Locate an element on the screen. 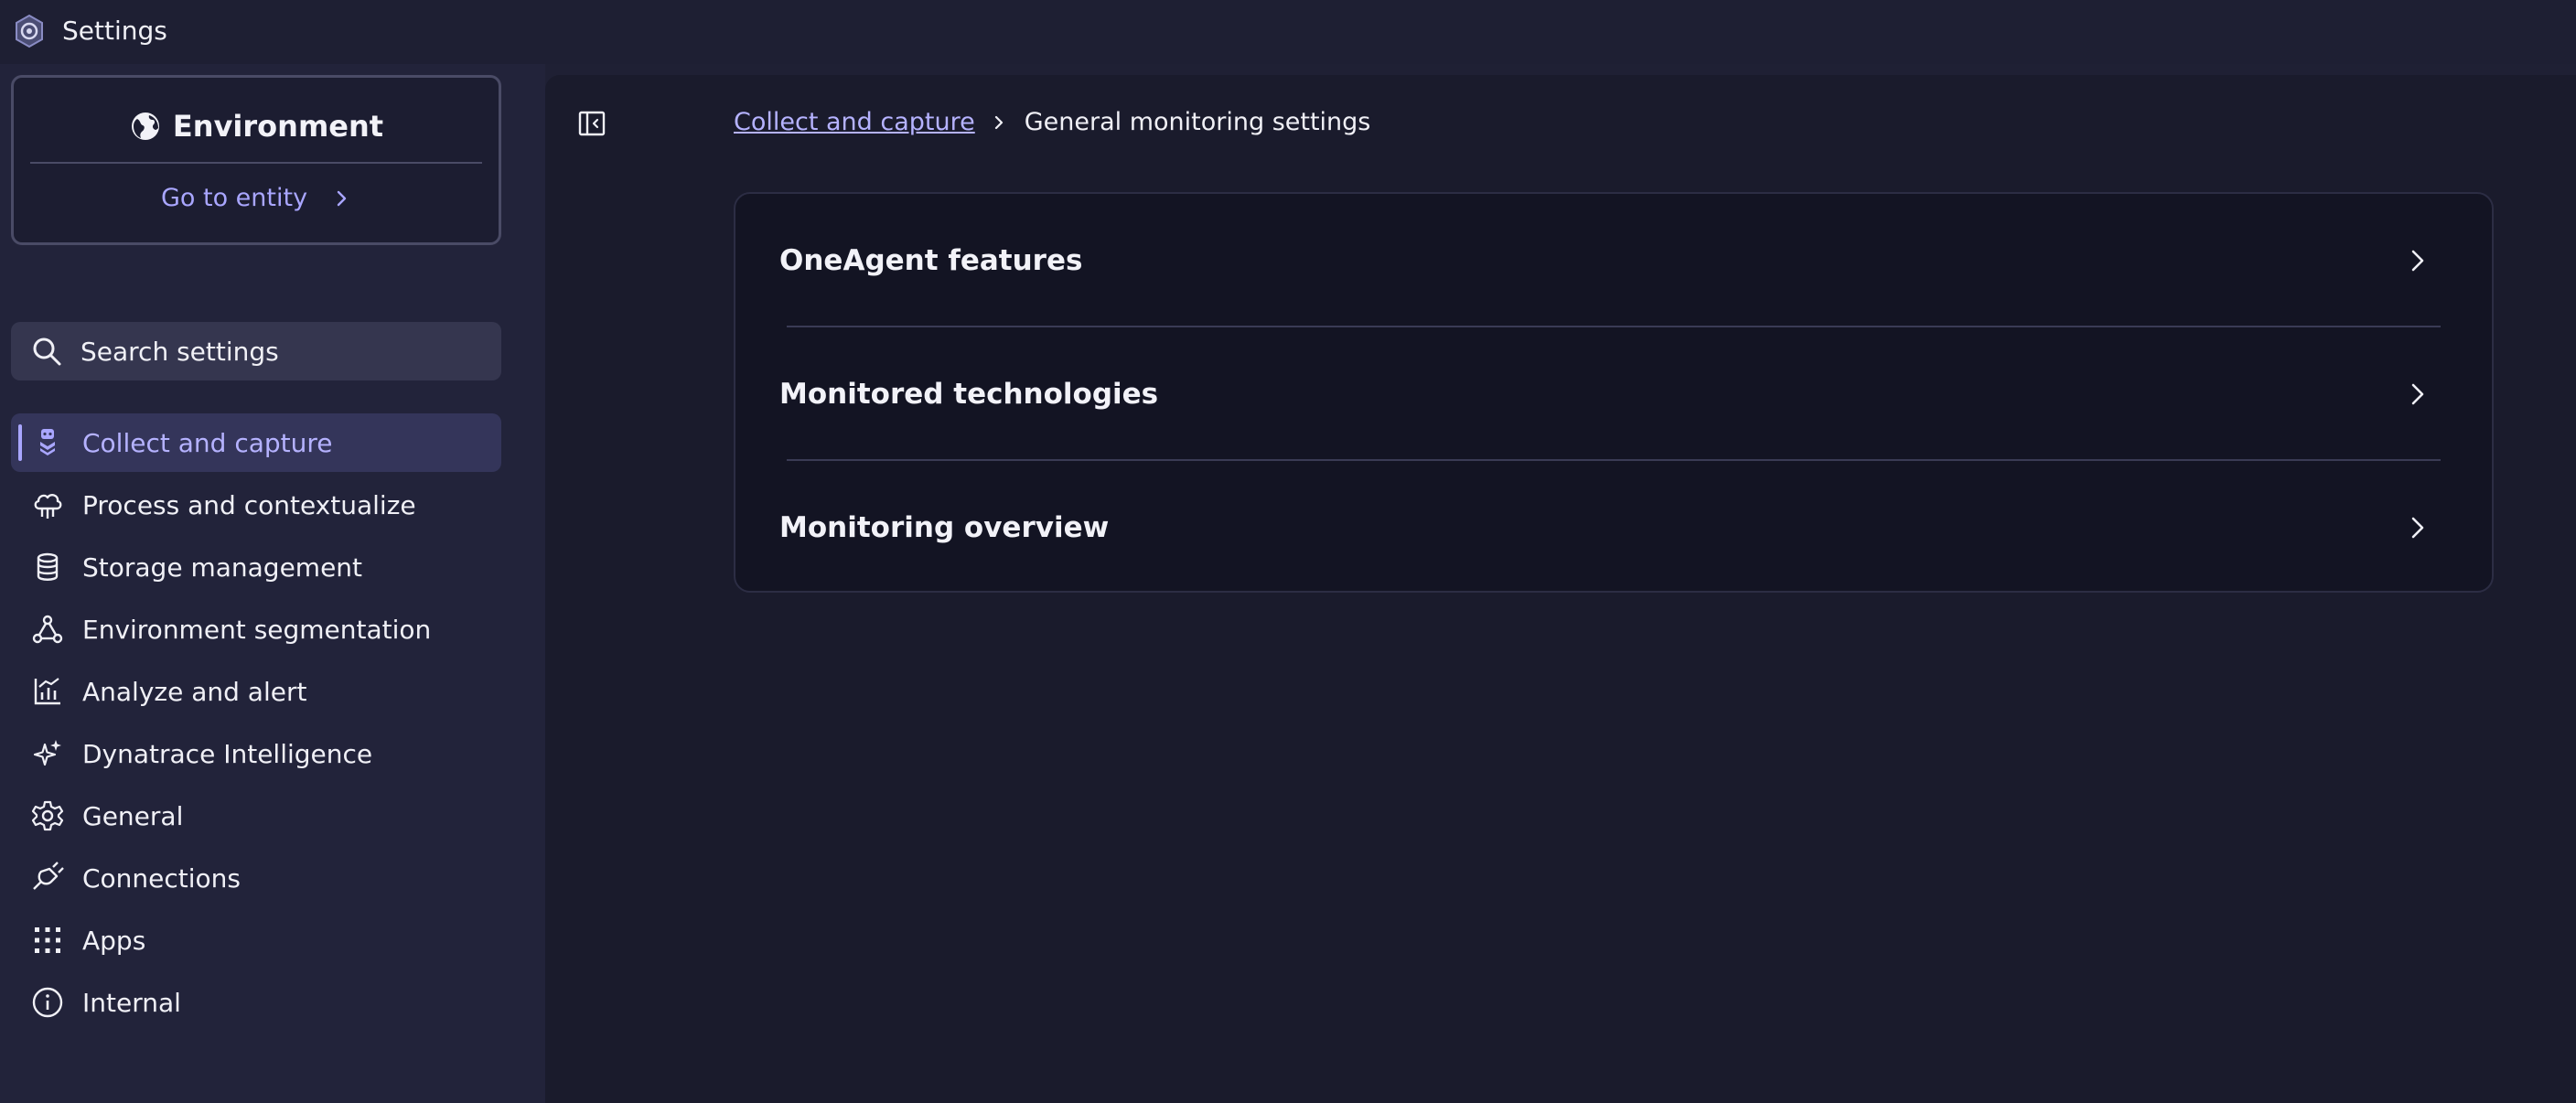  nav-item-label: Environment segmentation is located at coordinates (257, 629).